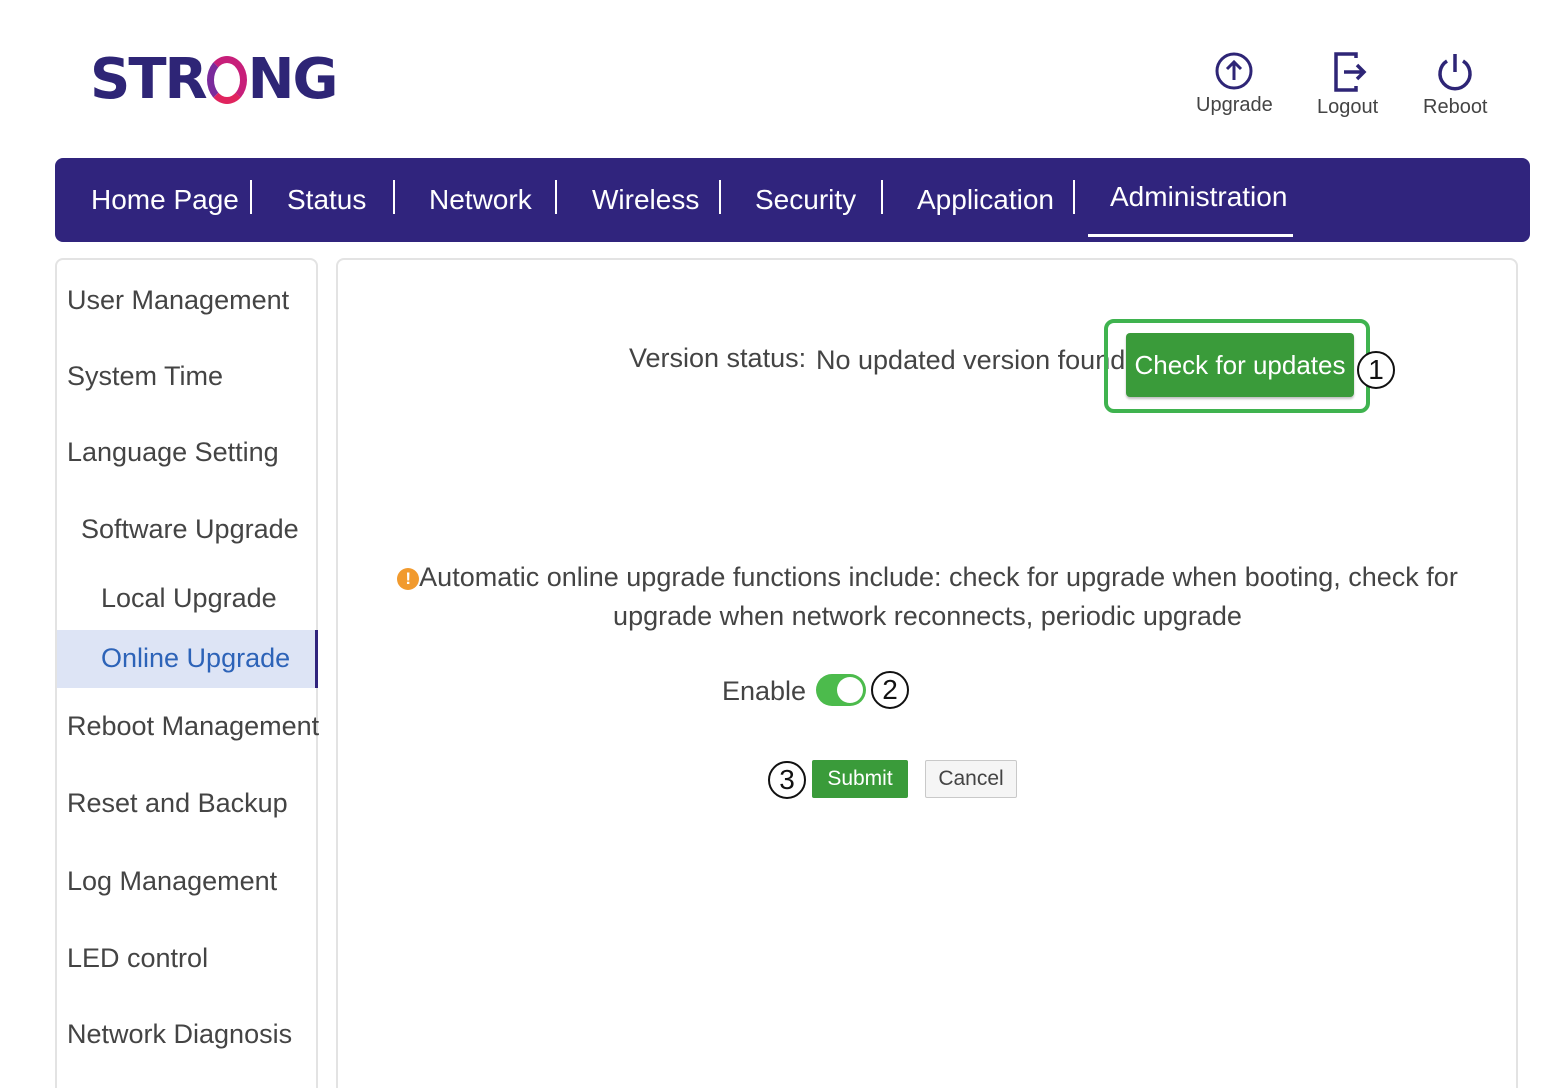 The width and height of the screenshot is (1548, 1088). What do you see at coordinates (480, 200) in the screenshot?
I see `nav-network: Network` at bounding box center [480, 200].